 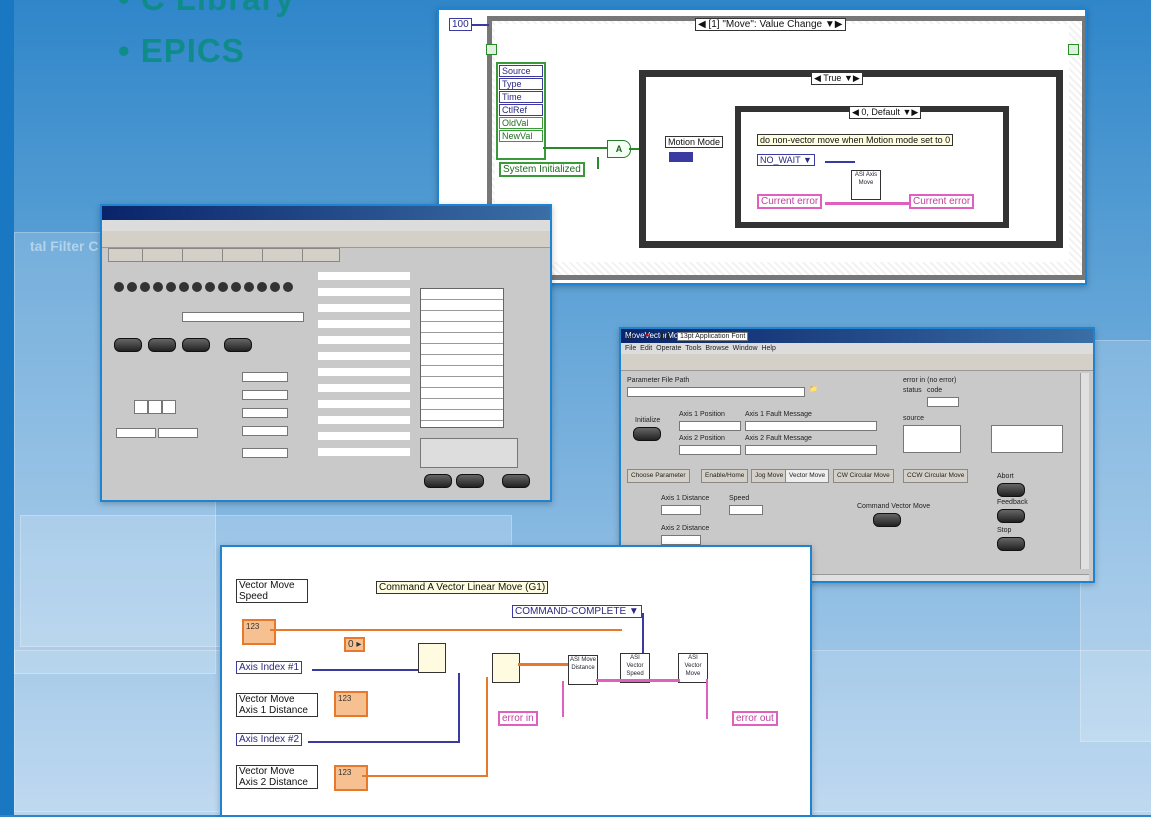 What do you see at coordinates (542, 169) in the screenshot?
I see `system-initialized-local: System Initialized` at bounding box center [542, 169].